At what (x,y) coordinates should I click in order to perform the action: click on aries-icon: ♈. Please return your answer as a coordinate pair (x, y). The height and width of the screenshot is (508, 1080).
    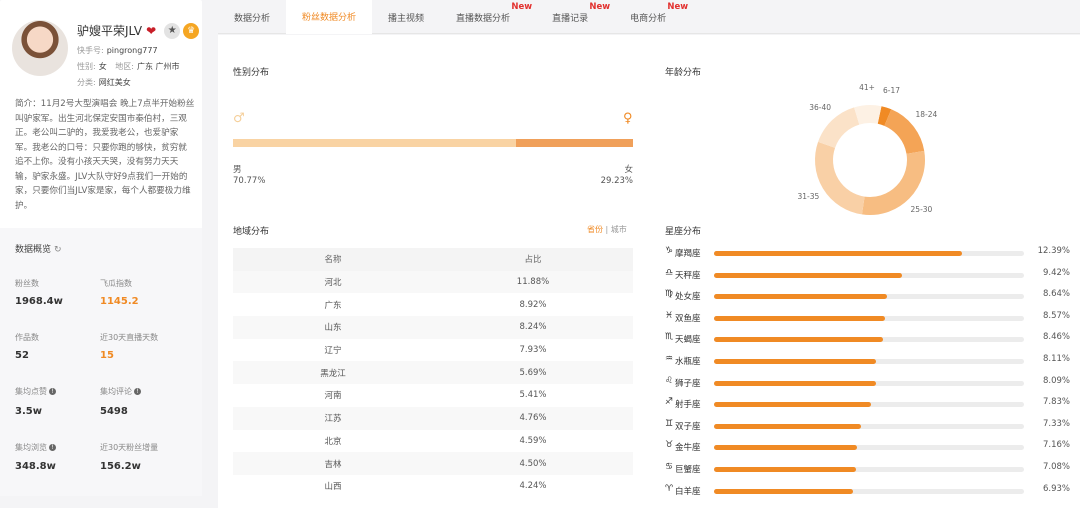
    Looking at the image, I should click on (669, 488).